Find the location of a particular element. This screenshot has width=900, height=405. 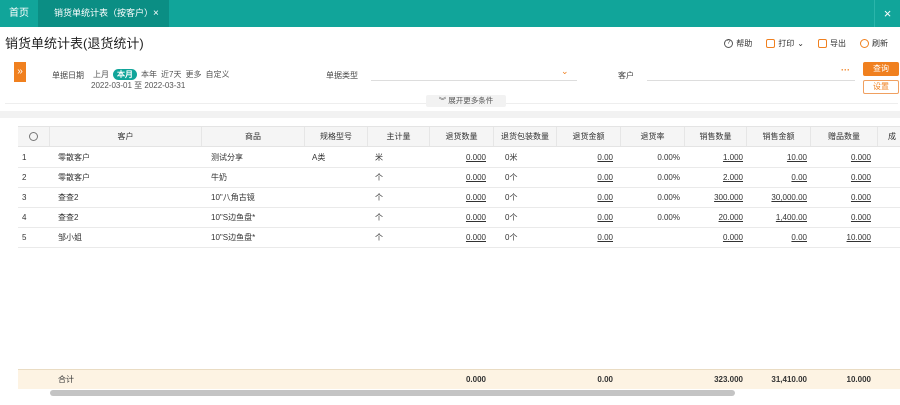

col-header-customer: 客户 is located at coordinates (126, 136).